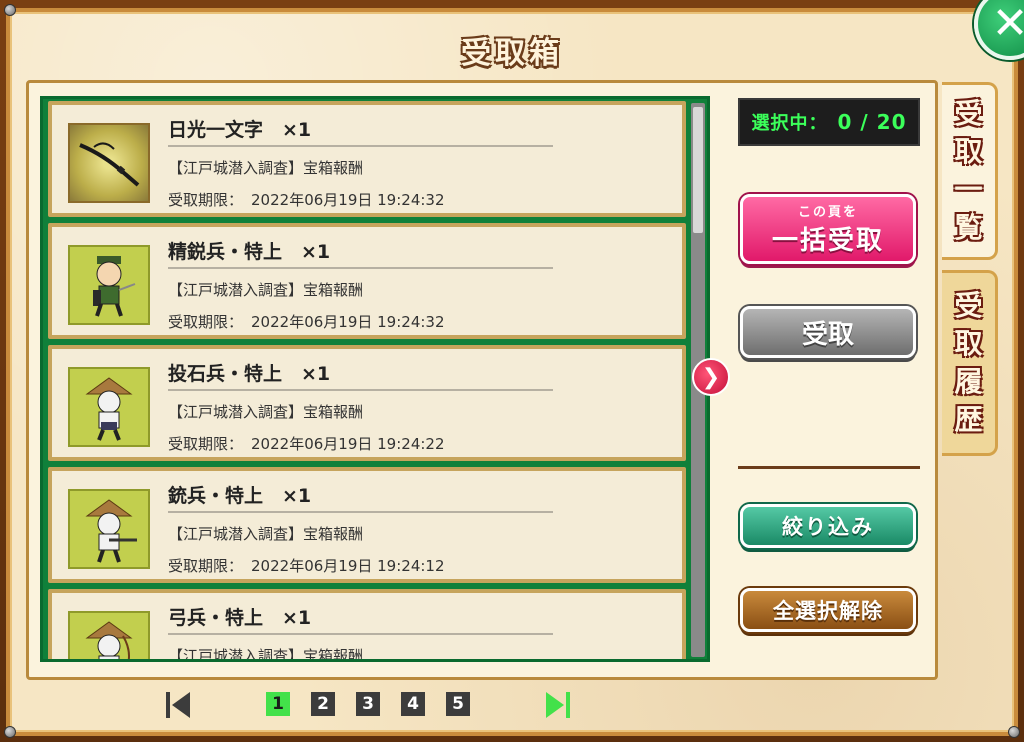  I want to click on gunner-icon, so click(109, 529).